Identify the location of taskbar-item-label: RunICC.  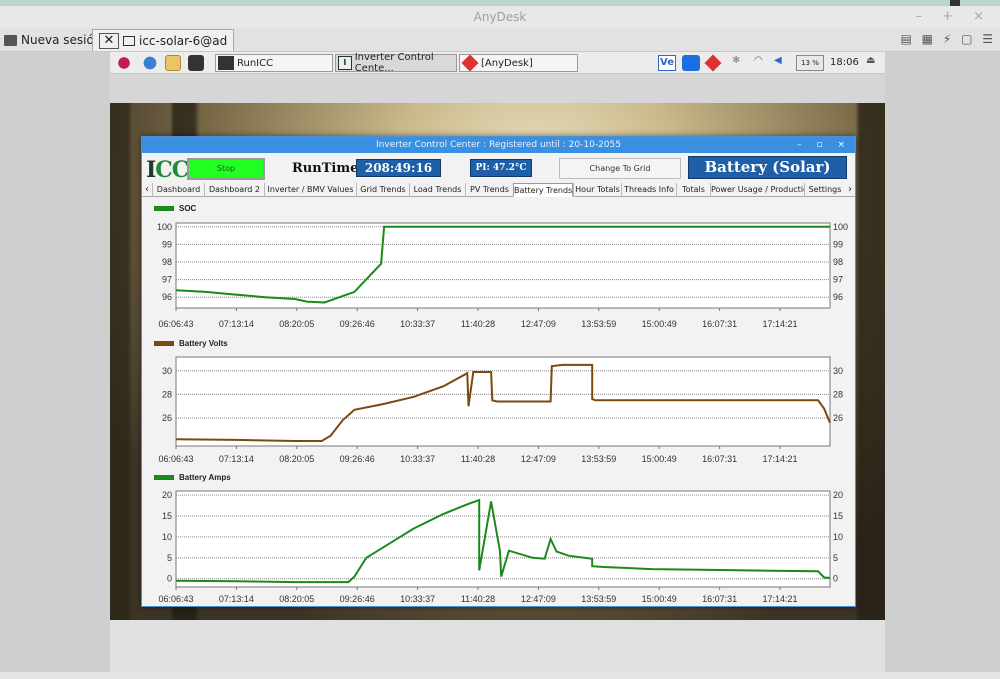
(255, 63).